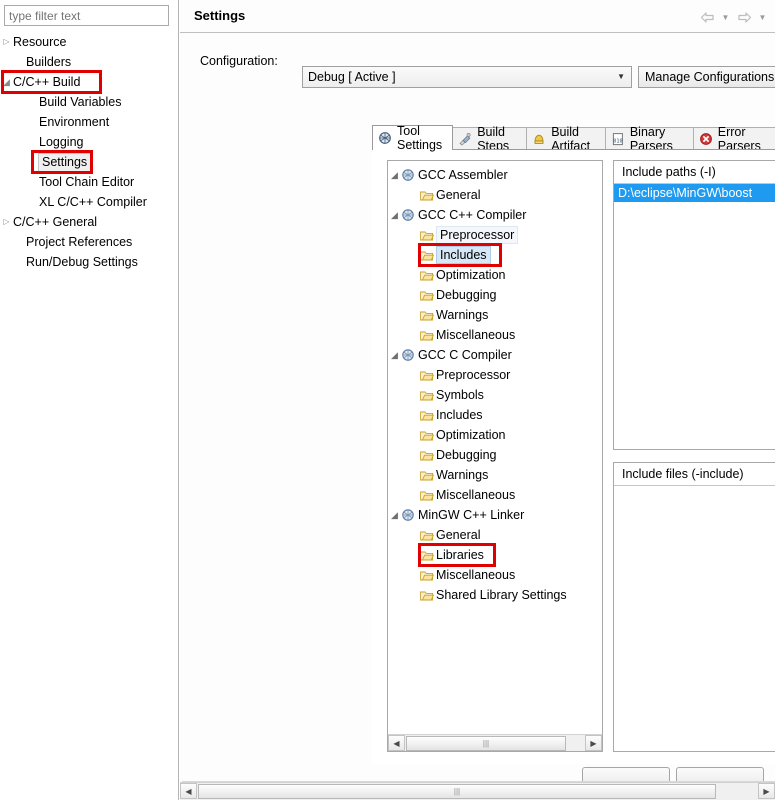 This screenshot has width=775, height=800. Describe the element at coordinates (89, 102) in the screenshot. I see `sidebar-item-build-variables: Build Variables` at that location.